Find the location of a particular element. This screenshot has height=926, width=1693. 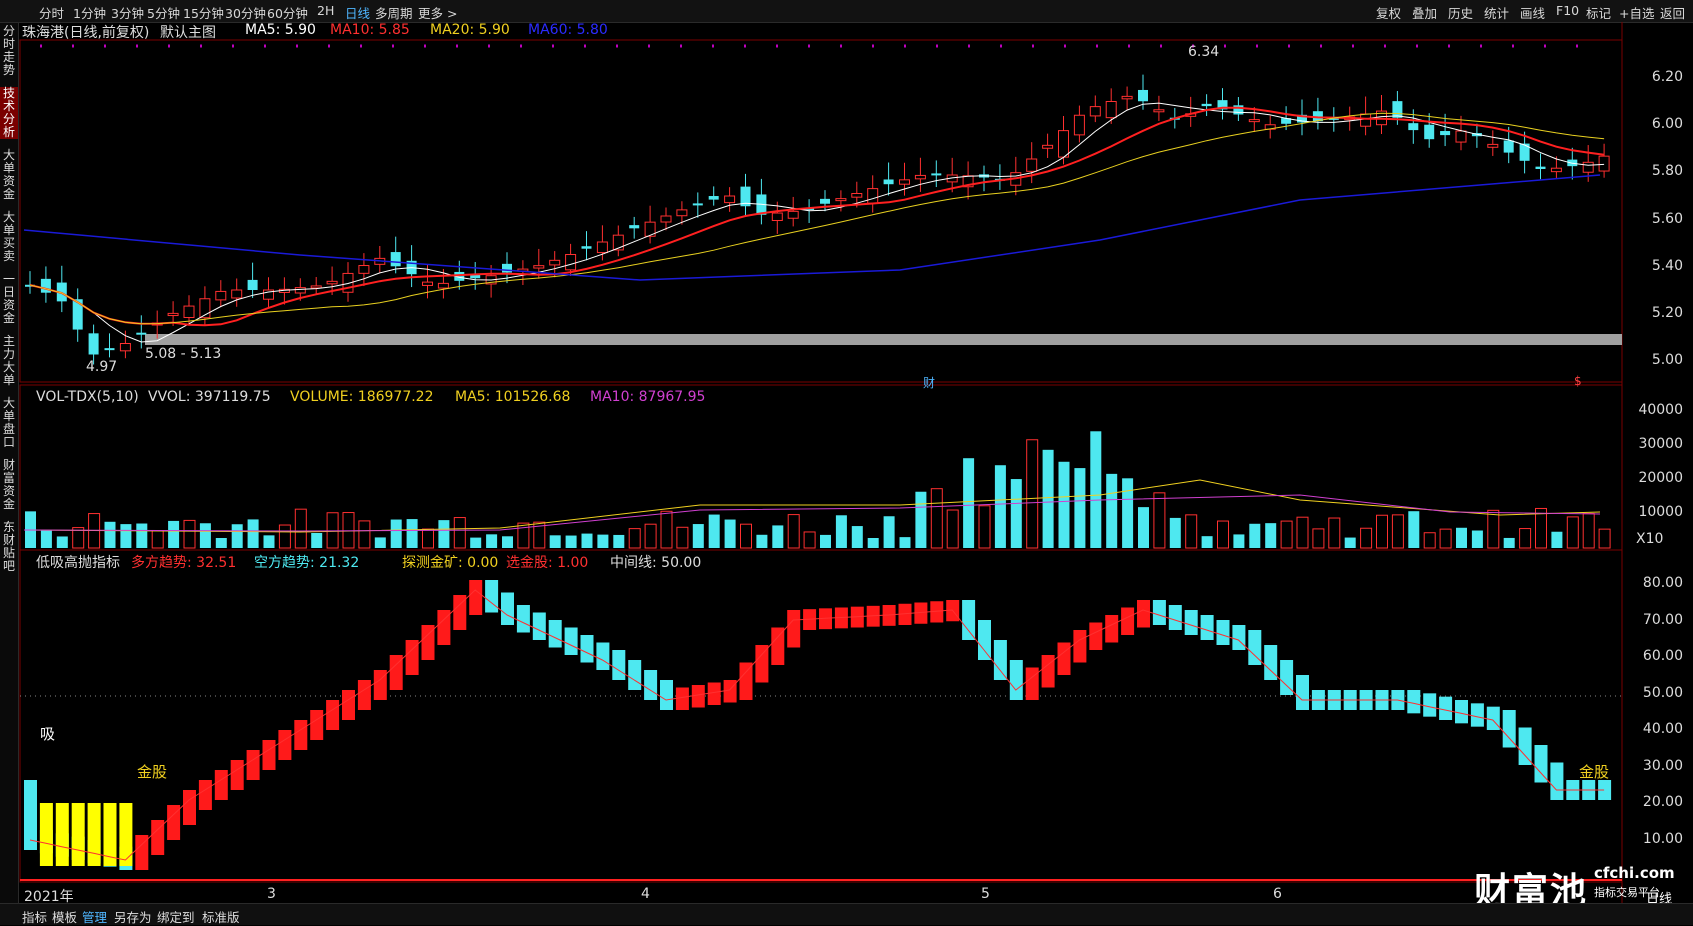

price-tick: 5.60 is located at coordinates (1667, 219).